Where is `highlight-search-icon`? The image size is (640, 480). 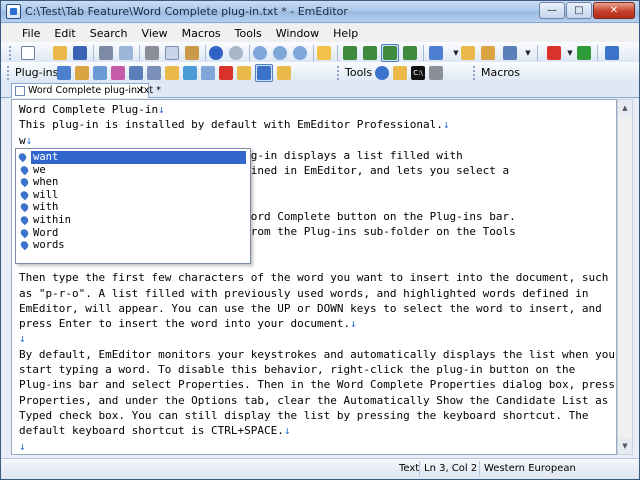 highlight-search-icon is located at coordinates (324, 53).